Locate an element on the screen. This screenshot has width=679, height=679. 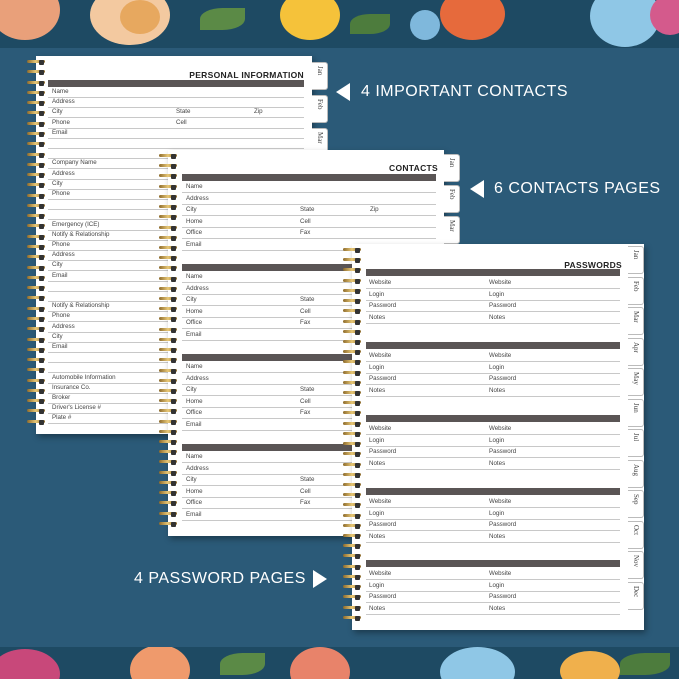
field-label: Company Name is located at coordinates (74, 163).